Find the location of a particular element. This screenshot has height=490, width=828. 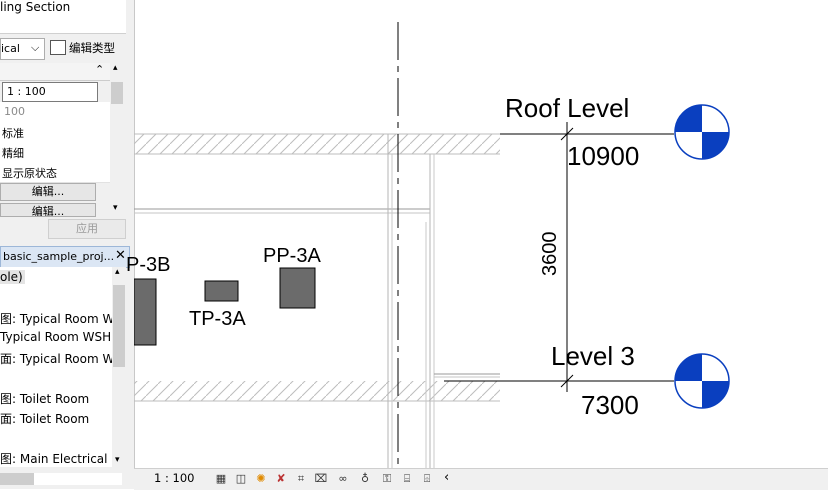

chevron-down-icon: ⌵ is located at coordinates (35, 47).